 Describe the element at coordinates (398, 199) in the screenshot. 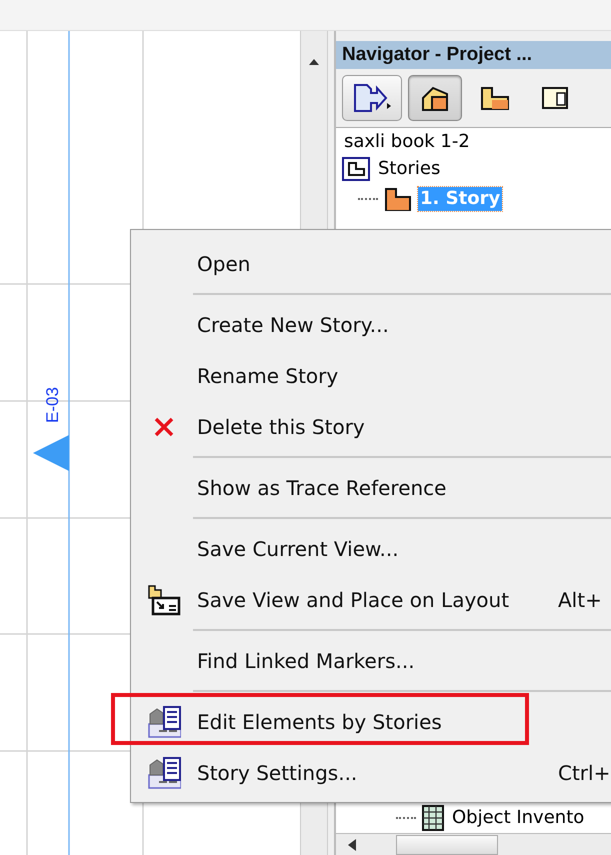

I see `story-icon` at that location.